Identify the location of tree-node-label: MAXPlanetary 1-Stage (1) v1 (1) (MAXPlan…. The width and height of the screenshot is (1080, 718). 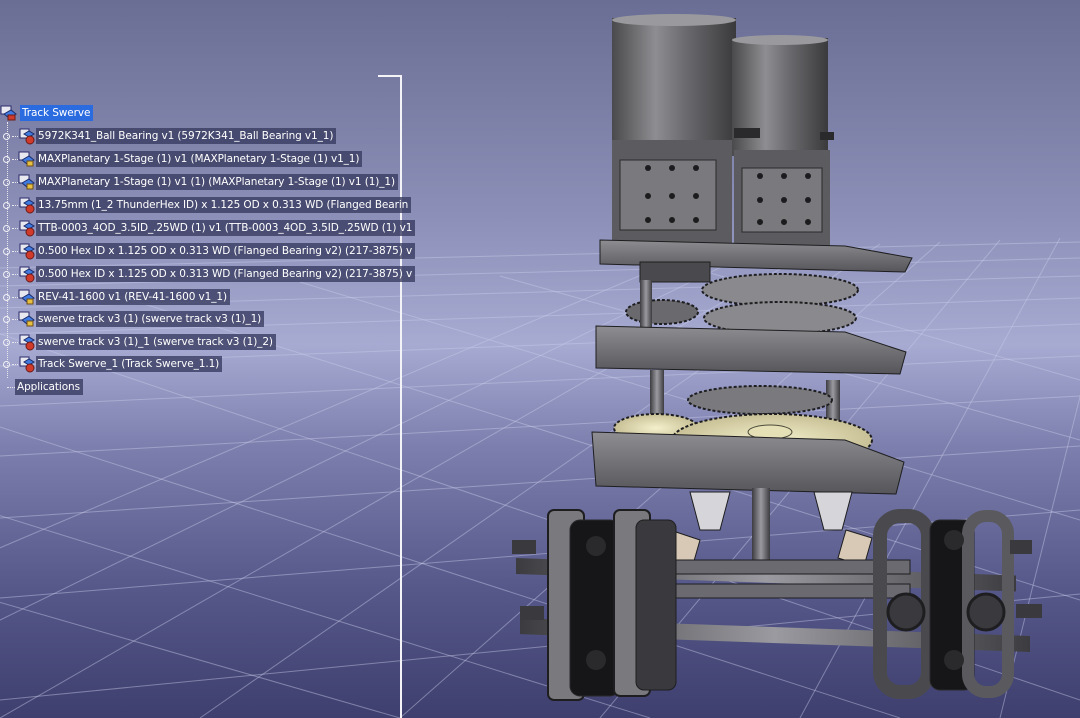
(217, 182).